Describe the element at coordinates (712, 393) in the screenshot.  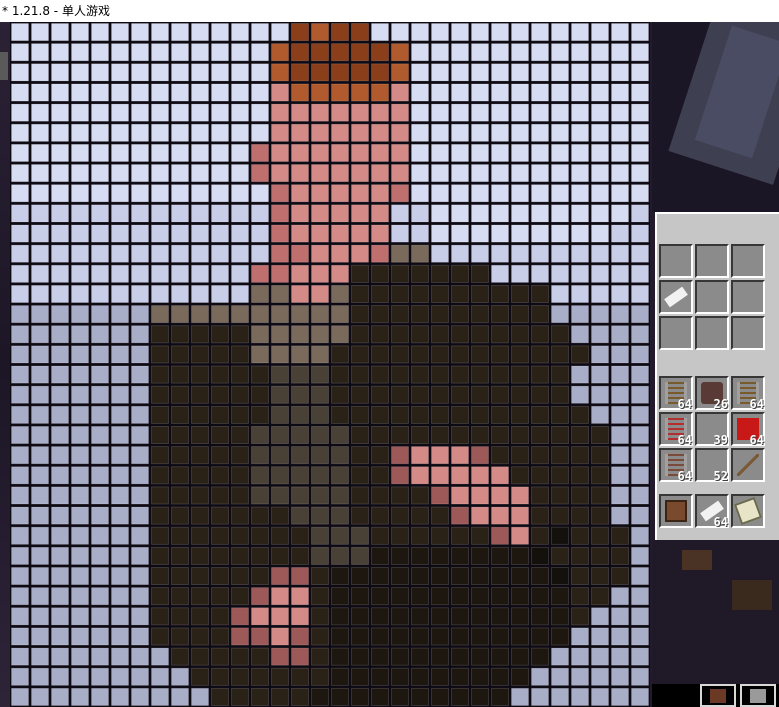
I see `inventory-slot: 26` at that location.